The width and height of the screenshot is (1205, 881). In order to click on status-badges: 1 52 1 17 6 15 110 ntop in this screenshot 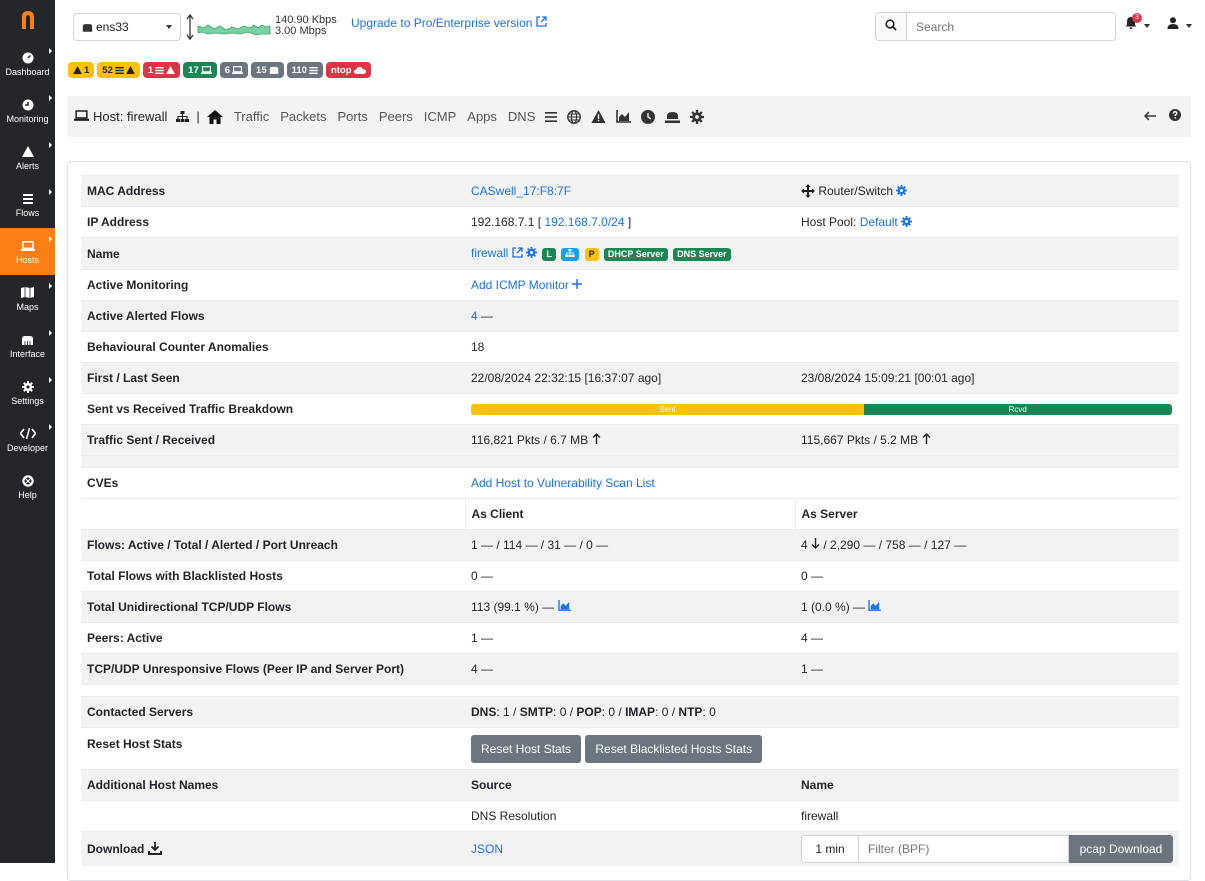, I will do `click(219, 70)`.